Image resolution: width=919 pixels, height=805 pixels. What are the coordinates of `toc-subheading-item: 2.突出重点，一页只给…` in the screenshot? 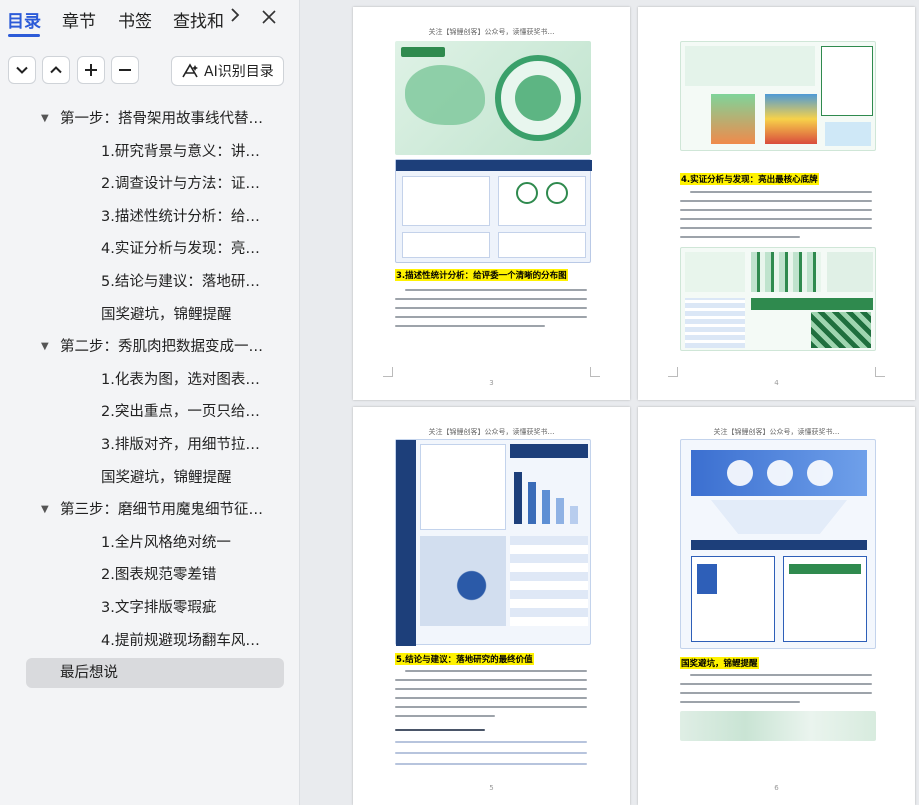 It's located at (187, 412).